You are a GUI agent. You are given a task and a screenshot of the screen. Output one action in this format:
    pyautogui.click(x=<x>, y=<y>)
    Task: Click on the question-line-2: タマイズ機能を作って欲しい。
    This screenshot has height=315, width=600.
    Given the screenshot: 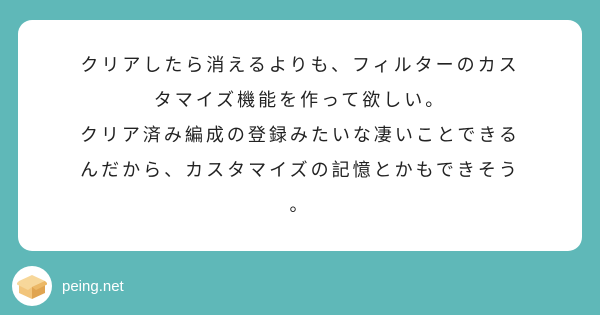 What is the action you would take?
    pyautogui.click(x=300, y=100)
    